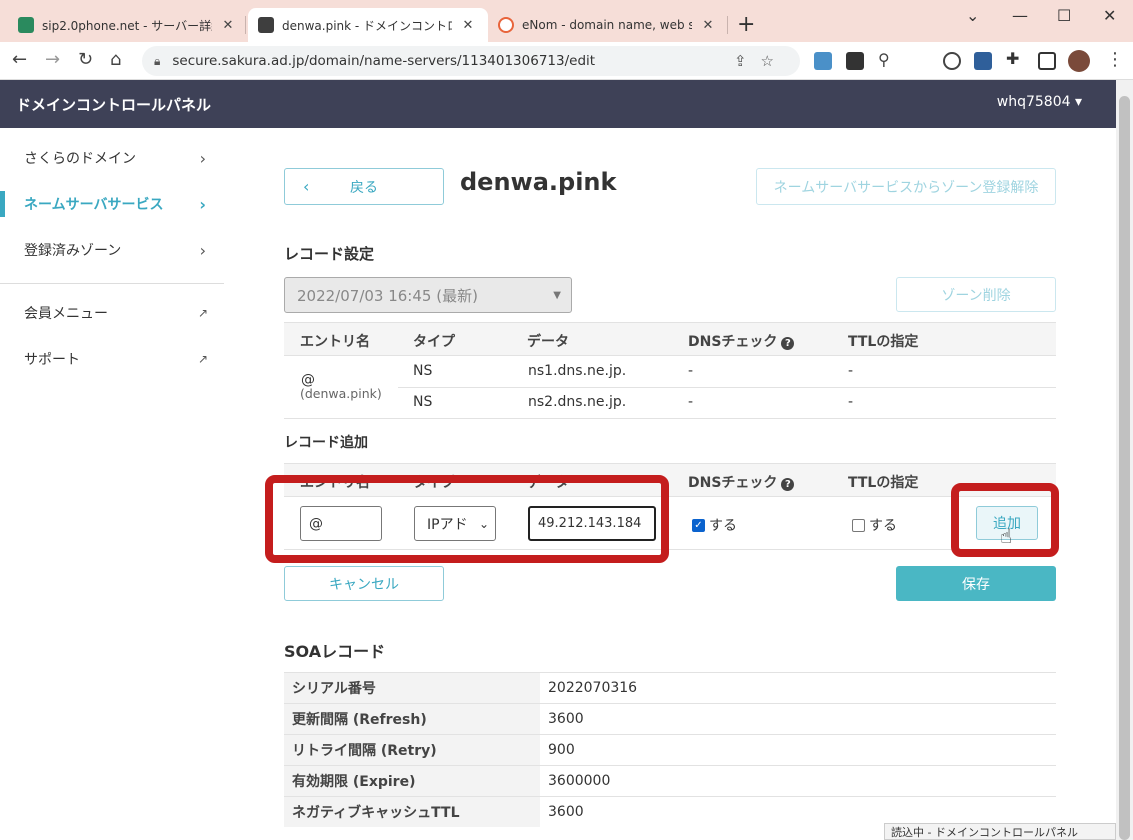  Describe the element at coordinates (579, 781) in the screenshot. I see `soa-value: 3600000` at that location.